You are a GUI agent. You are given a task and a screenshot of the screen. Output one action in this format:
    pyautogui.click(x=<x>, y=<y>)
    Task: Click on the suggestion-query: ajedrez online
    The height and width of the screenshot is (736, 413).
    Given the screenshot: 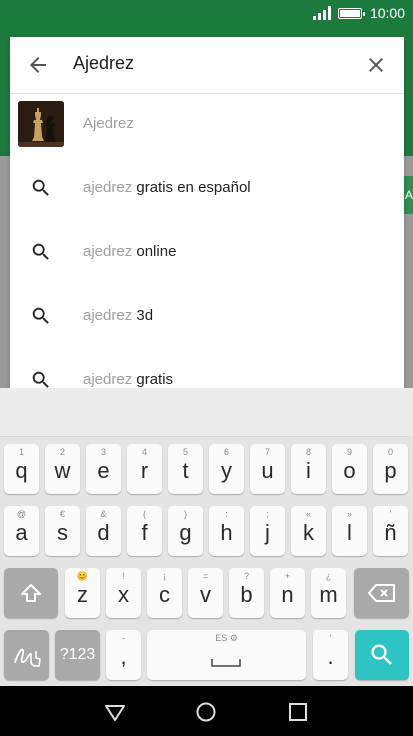 What is the action you would take?
    pyautogui.click(x=207, y=253)
    